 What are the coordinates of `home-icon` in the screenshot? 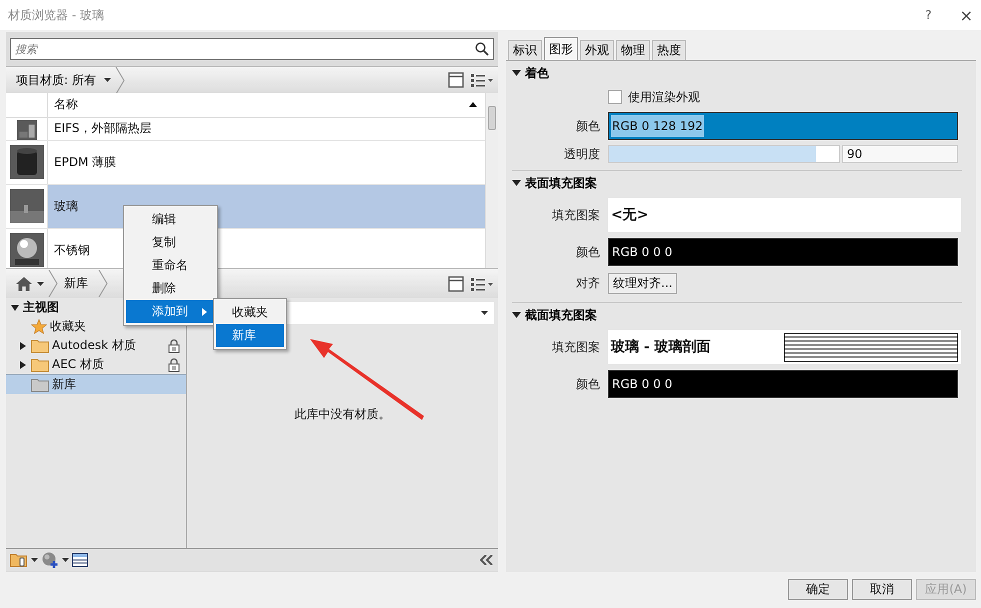 It's located at (24, 283).